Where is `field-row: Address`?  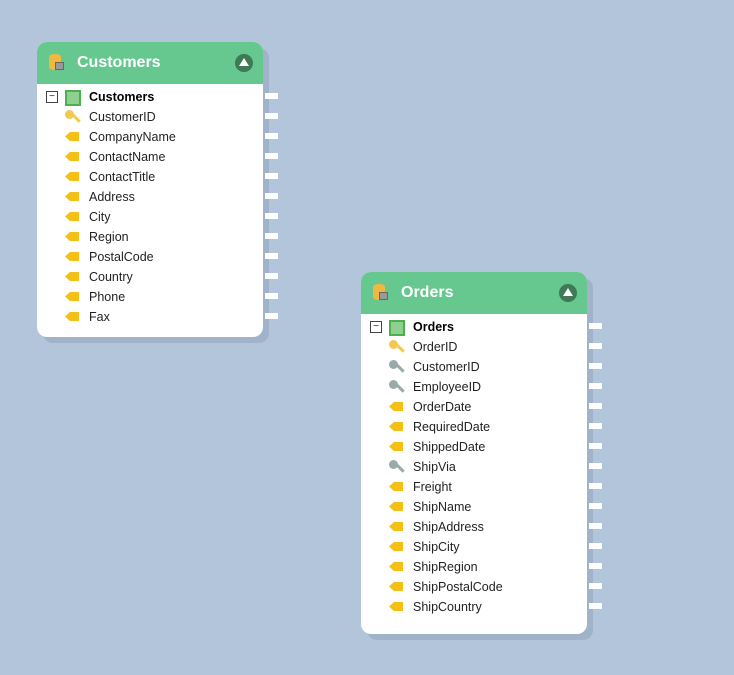
field-row: Address is located at coordinates (157, 197).